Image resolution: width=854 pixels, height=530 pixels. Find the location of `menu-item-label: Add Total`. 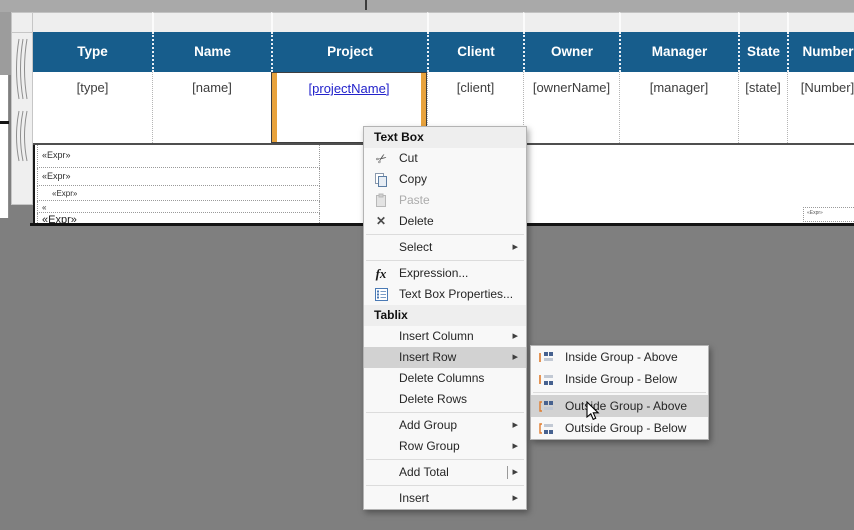

menu-item-label: Add Total is located at coordinates (424, 472).